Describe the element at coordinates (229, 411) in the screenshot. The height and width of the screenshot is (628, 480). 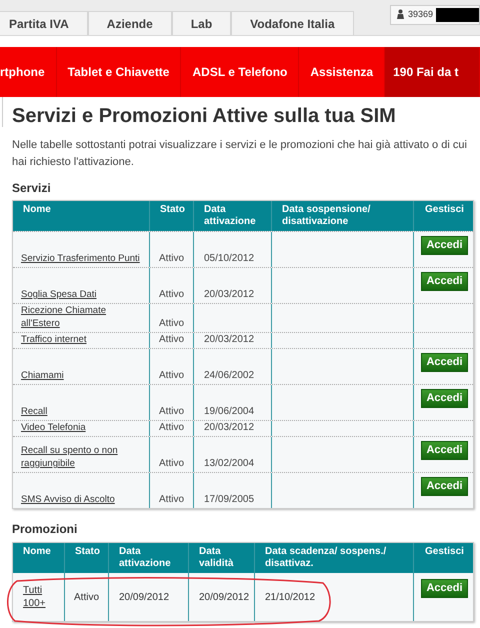
I see `activation-date: 19/06/2004` at that location.